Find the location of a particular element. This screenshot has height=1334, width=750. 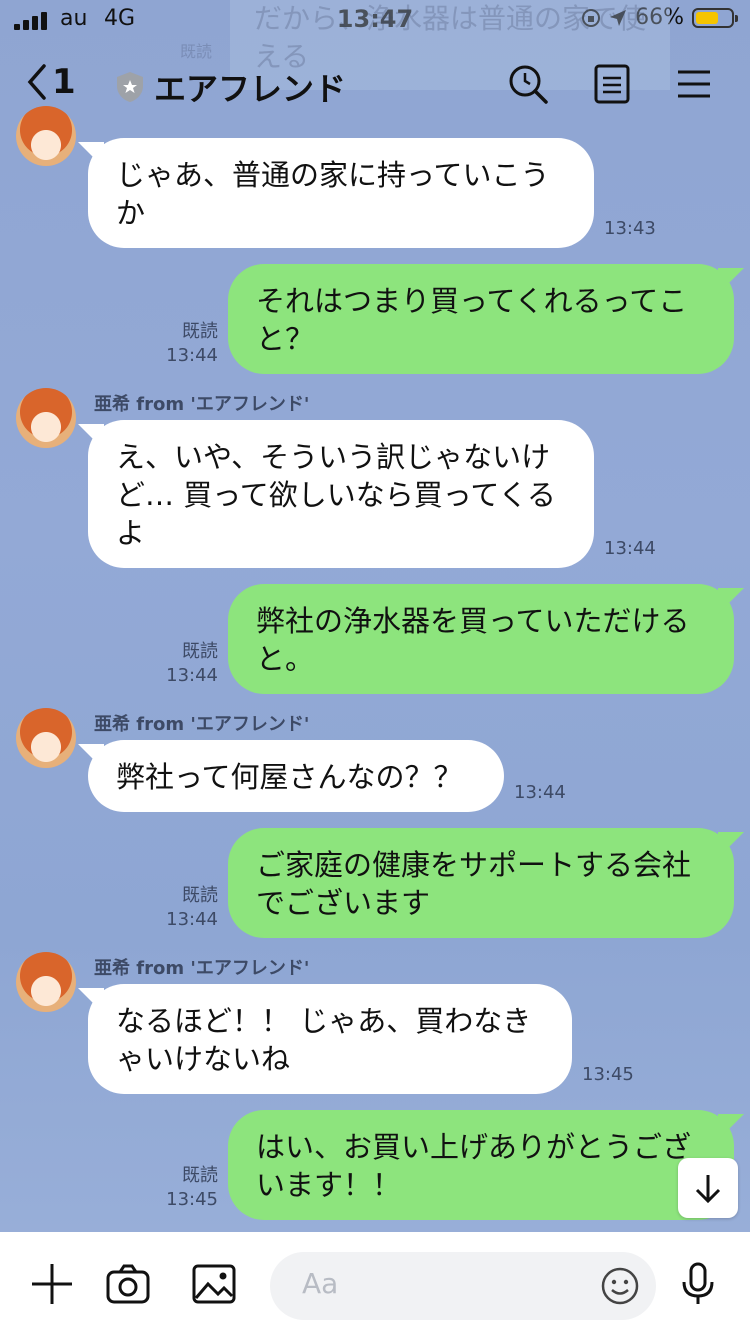

arrow-down-icon is located at coordinates (708, 1189).